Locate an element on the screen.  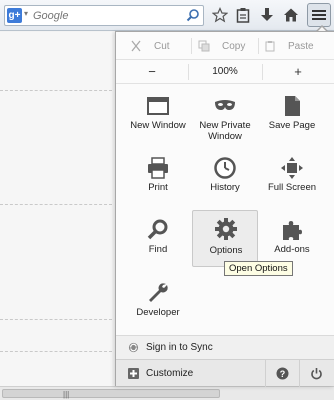
copy-button: Copy is located at coordinates (221, 46).